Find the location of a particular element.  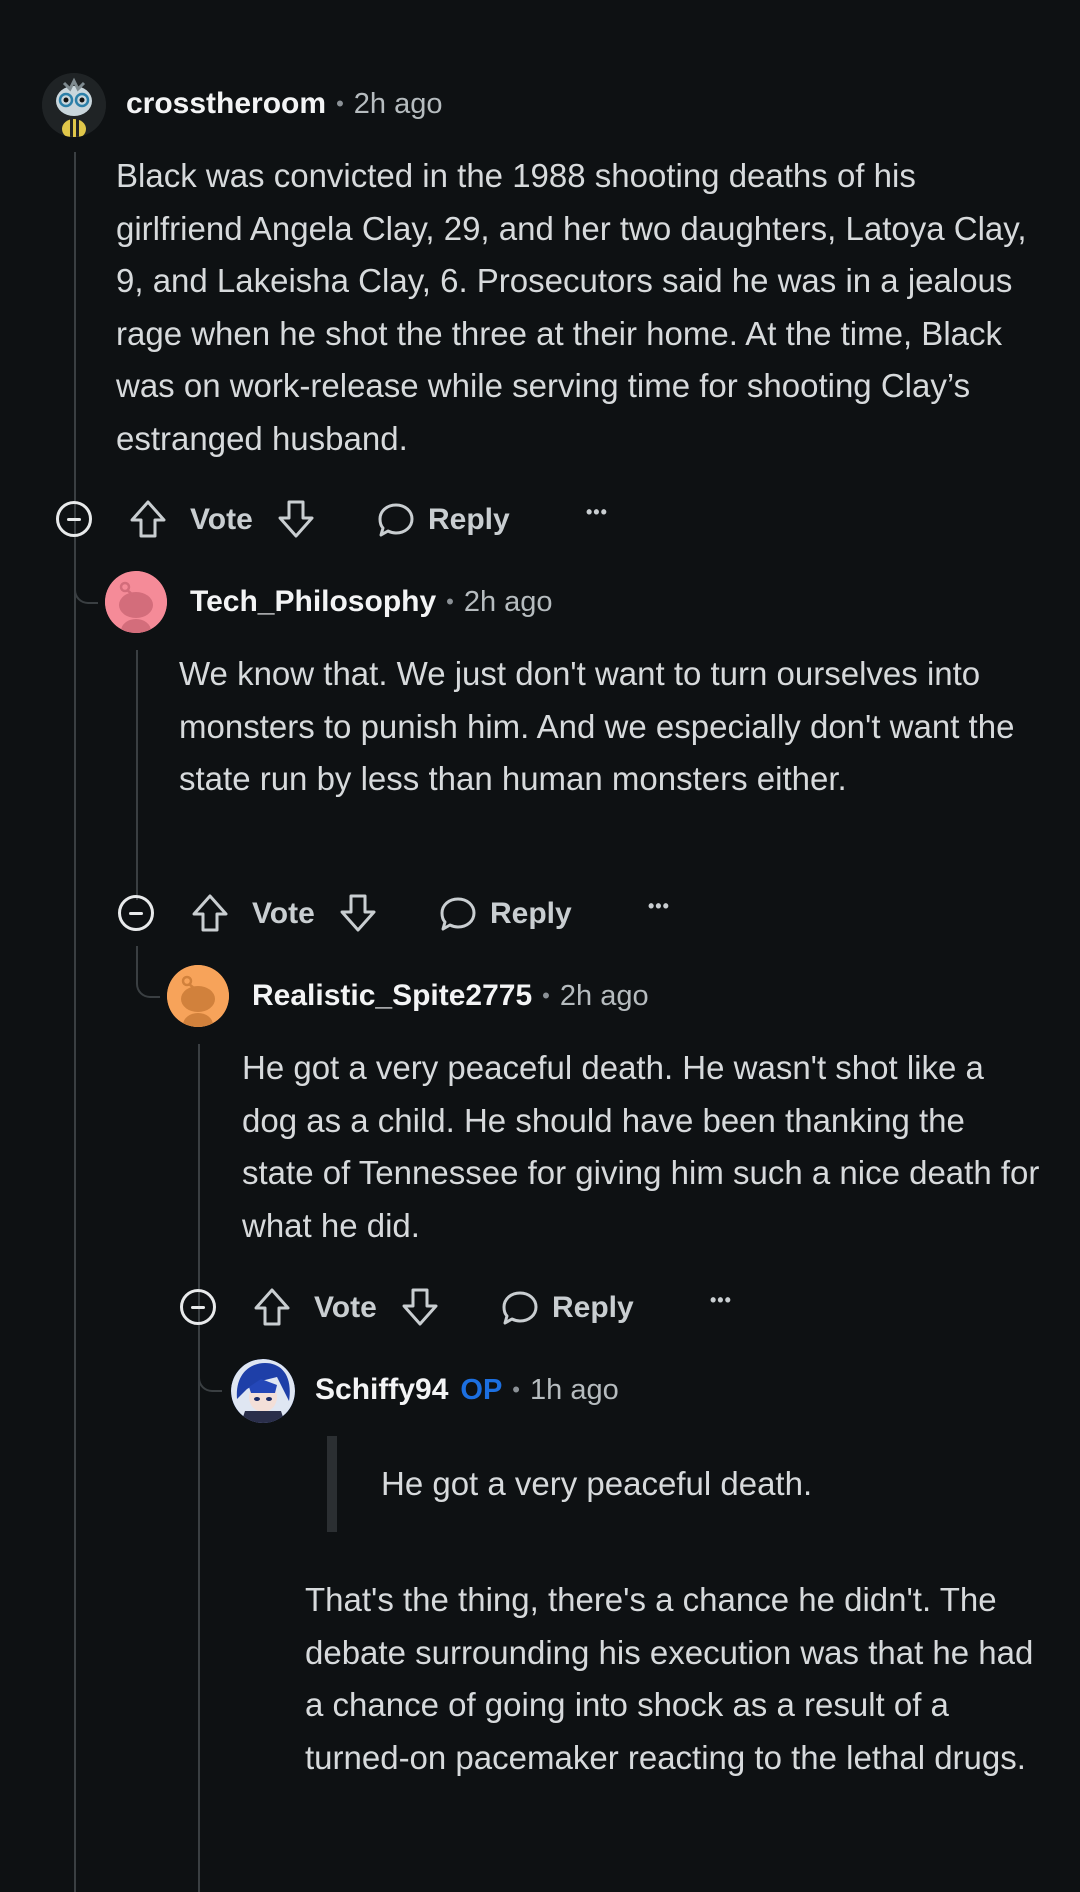

comment-meta: crosstheroom • 2h ago is located at coordinates (284, 104).